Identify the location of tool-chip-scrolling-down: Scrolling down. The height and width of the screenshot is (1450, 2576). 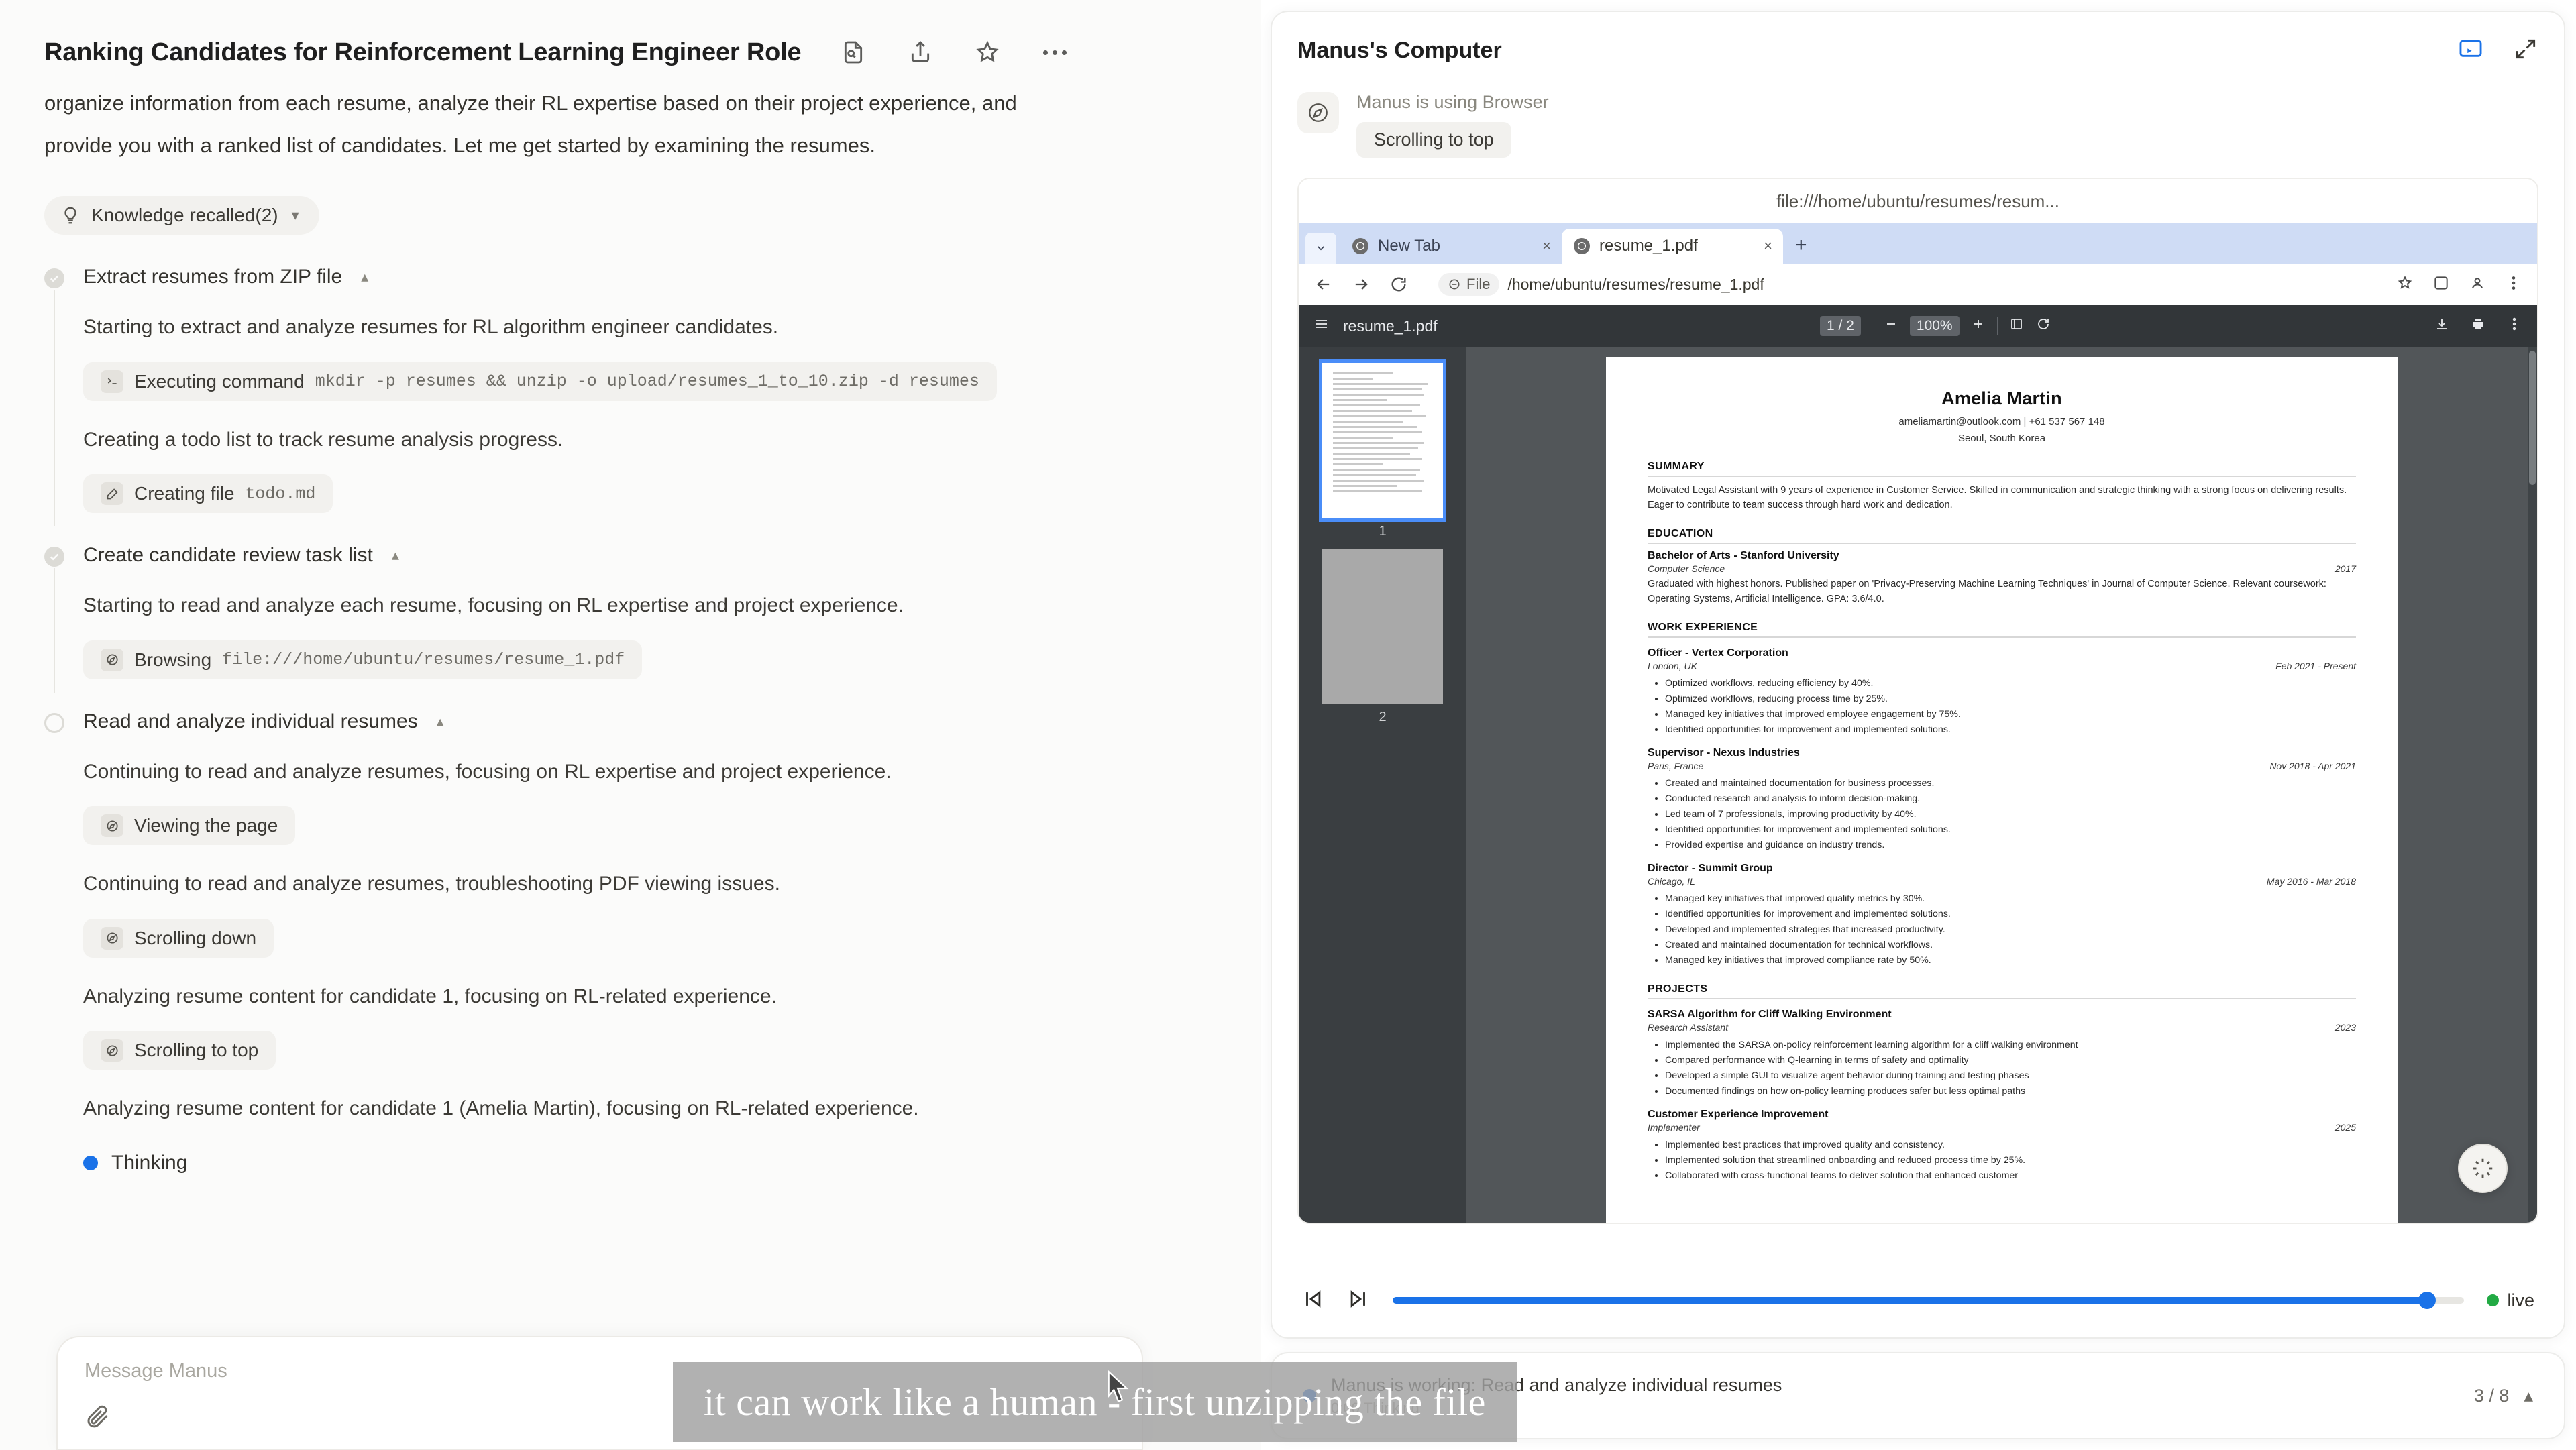
(178, 938).